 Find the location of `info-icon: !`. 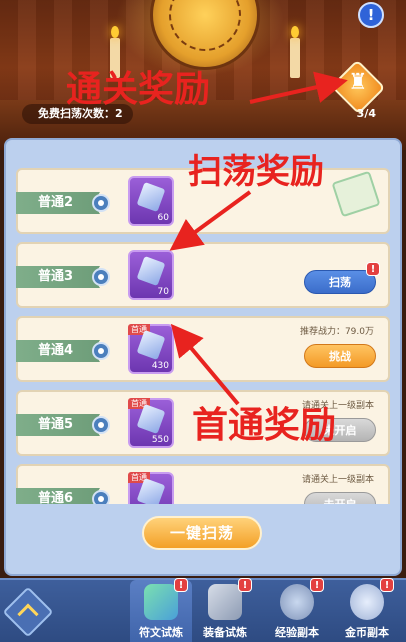

info-icon: ! is located at coordinates (371, 15).